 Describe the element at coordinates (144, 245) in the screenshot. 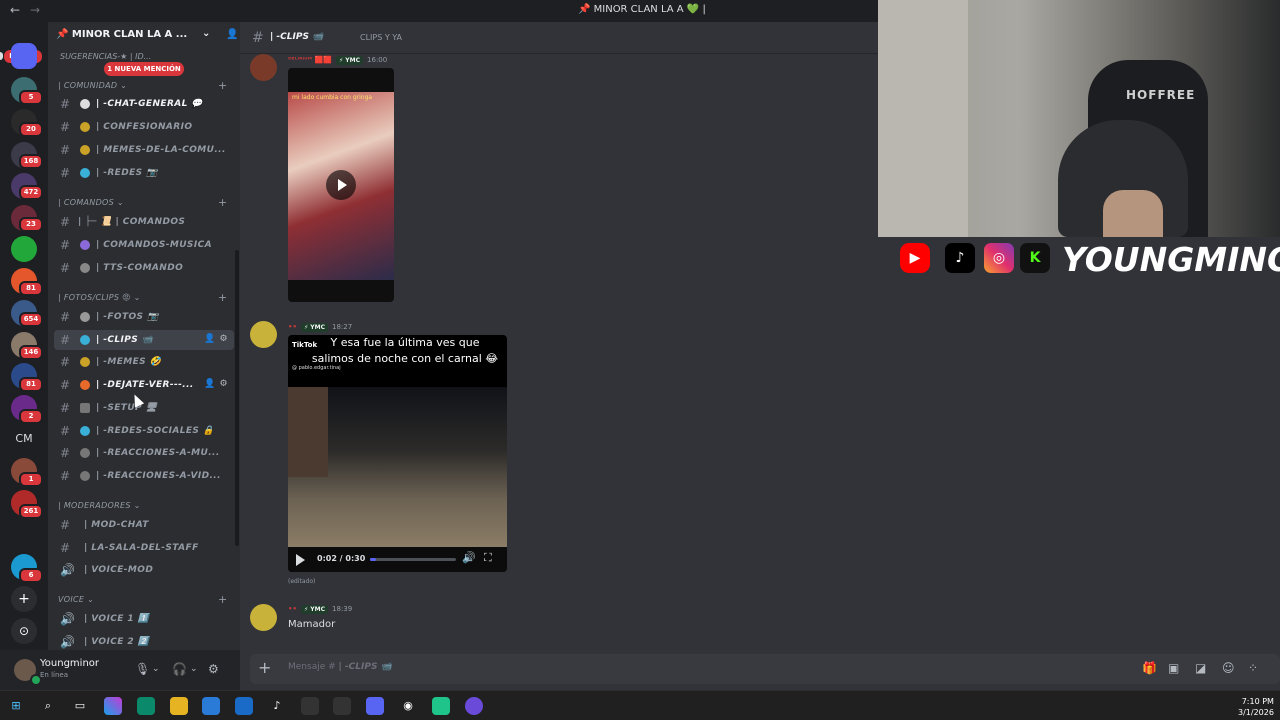

I see `channel-comandos-musica: # | COMANDOS-MUSICA` at that location.